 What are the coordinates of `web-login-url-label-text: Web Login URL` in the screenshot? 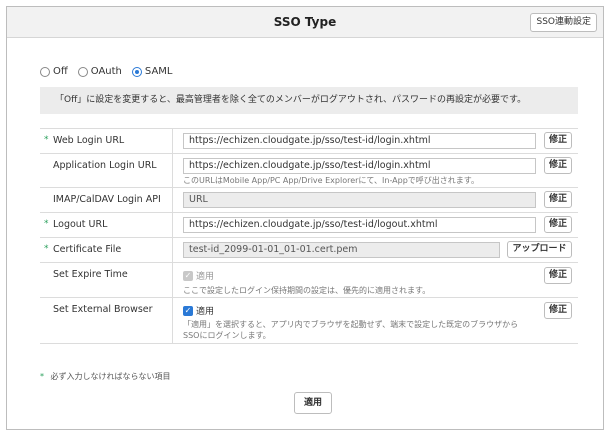 It's located at (89, 140).